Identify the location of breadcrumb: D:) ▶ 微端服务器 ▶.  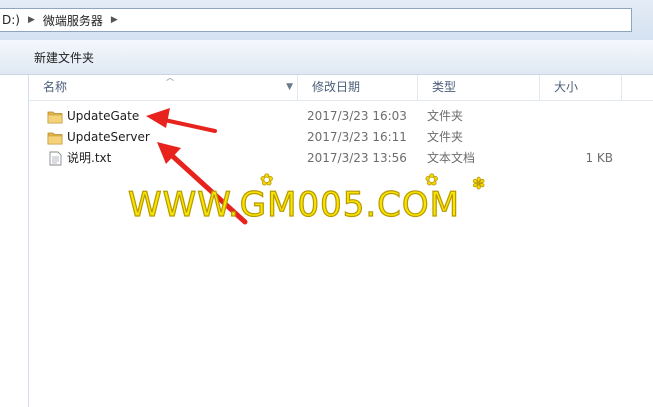
(316, 20).